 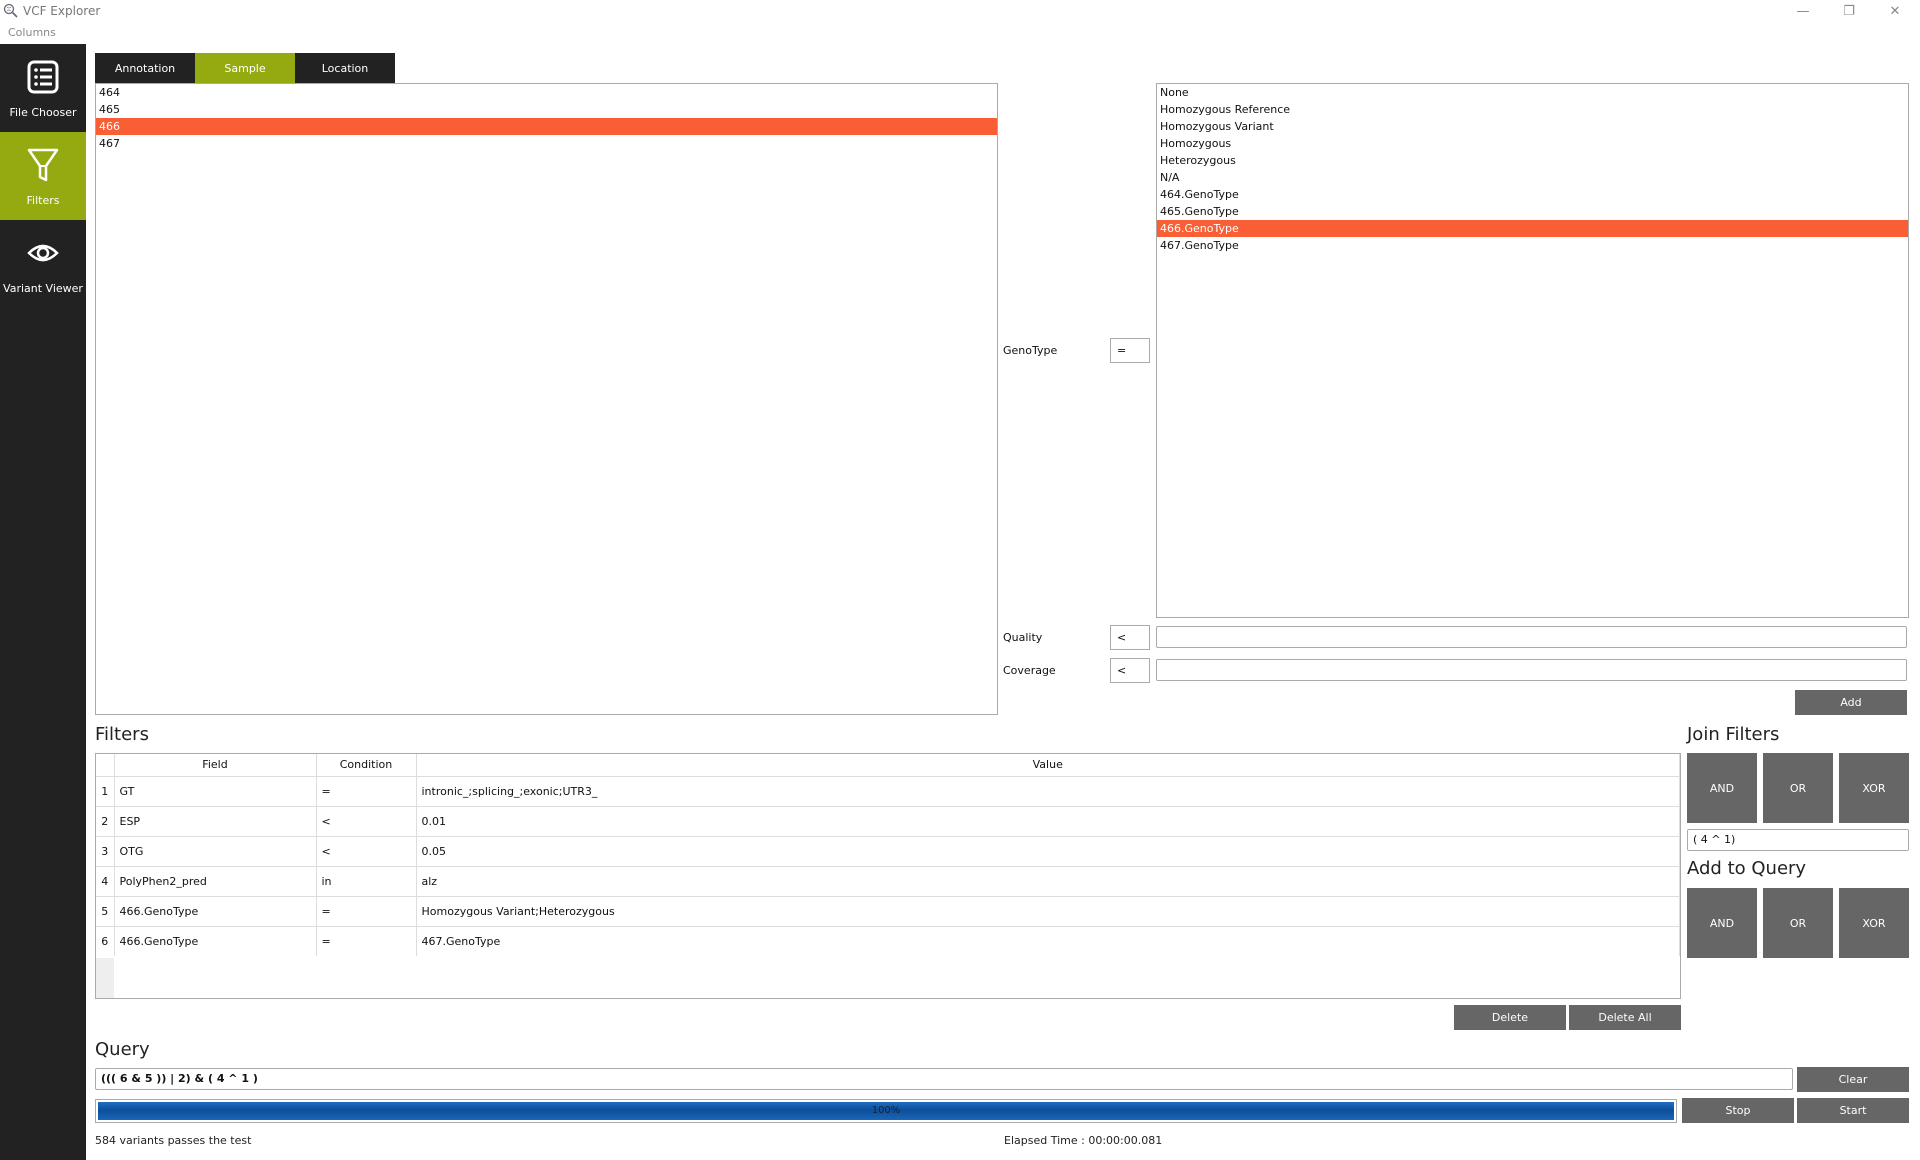 What do you see at coordinates (43, 88) in the screenshot?
I see `sidebar-item-file-chooser: File Chooser` at bounding box center [43, 88].